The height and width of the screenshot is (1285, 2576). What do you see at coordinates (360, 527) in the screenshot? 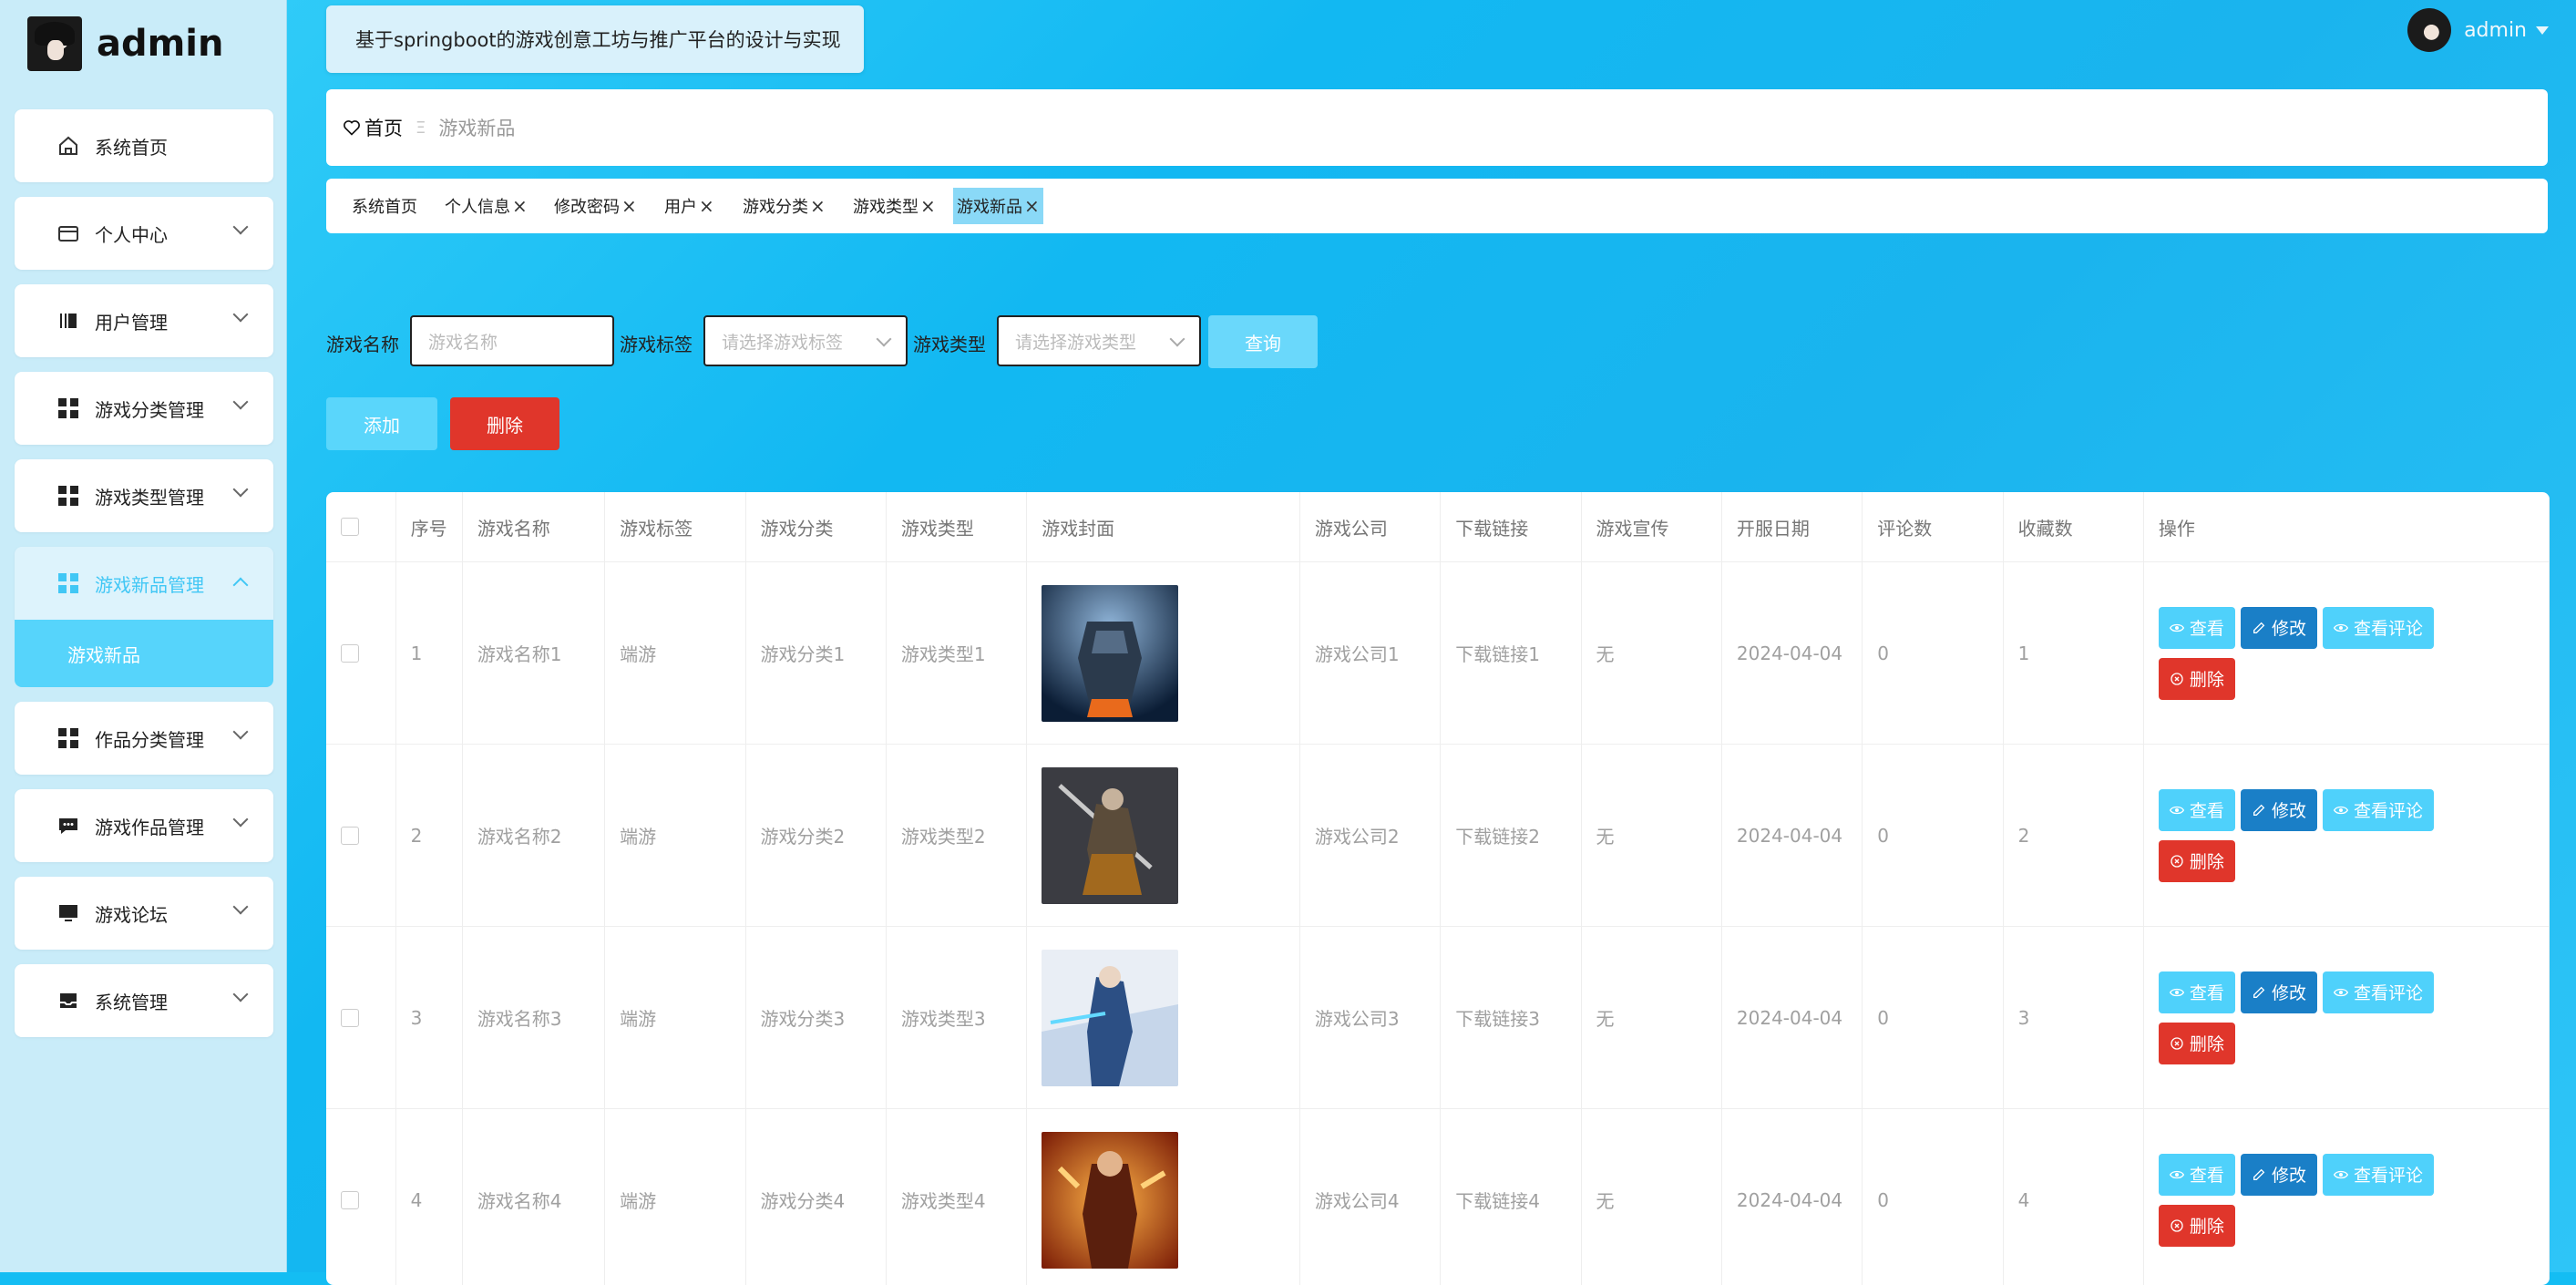
I see `select-all-cell` at bounding box center [360, 527].